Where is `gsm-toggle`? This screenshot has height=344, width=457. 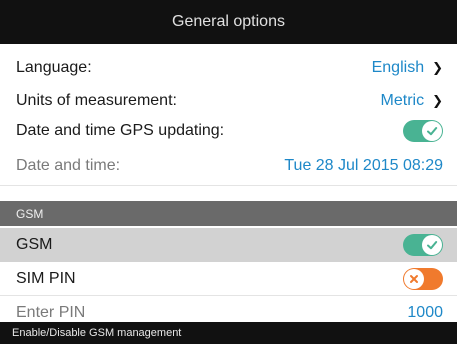
gsm-toggle is located at coordinates (423, 245).